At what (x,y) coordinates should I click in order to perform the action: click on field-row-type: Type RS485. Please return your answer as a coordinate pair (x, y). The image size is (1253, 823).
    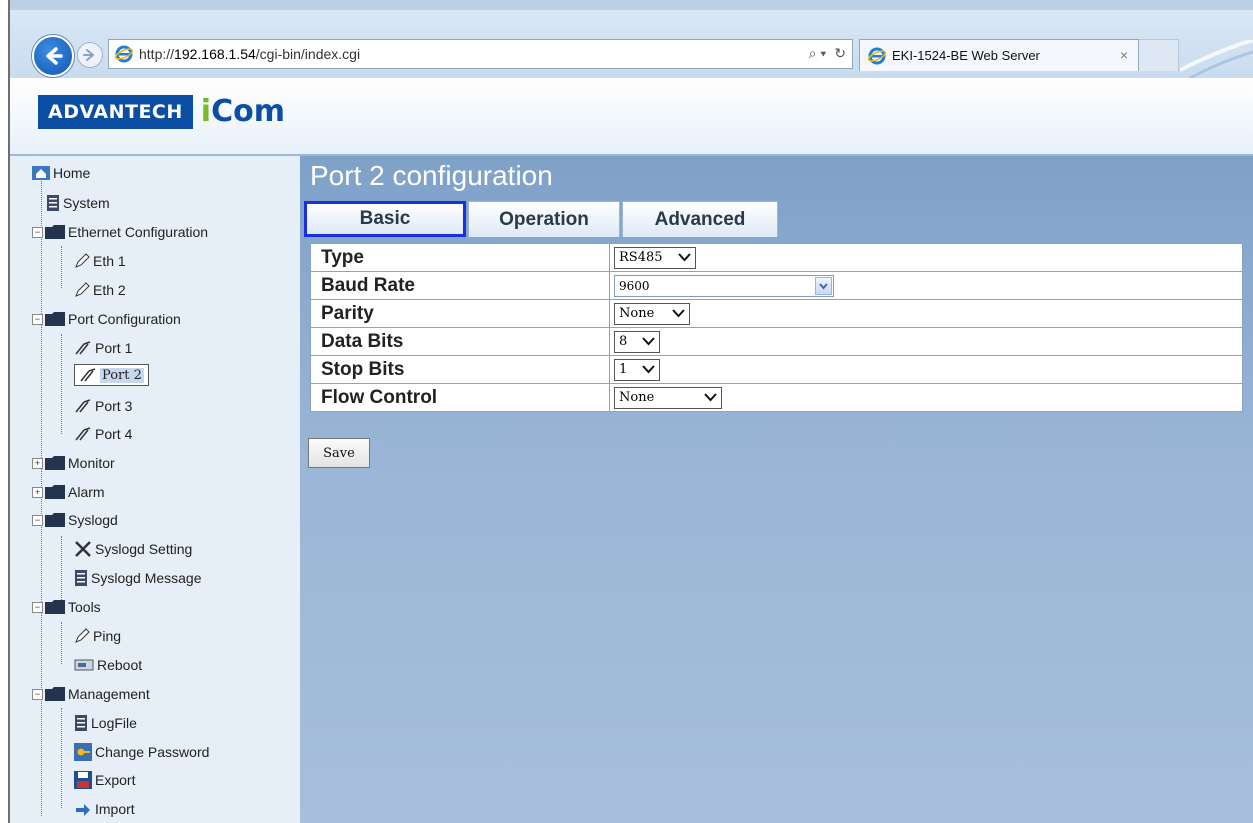
    Looking at the image, I should click on (776, 257).